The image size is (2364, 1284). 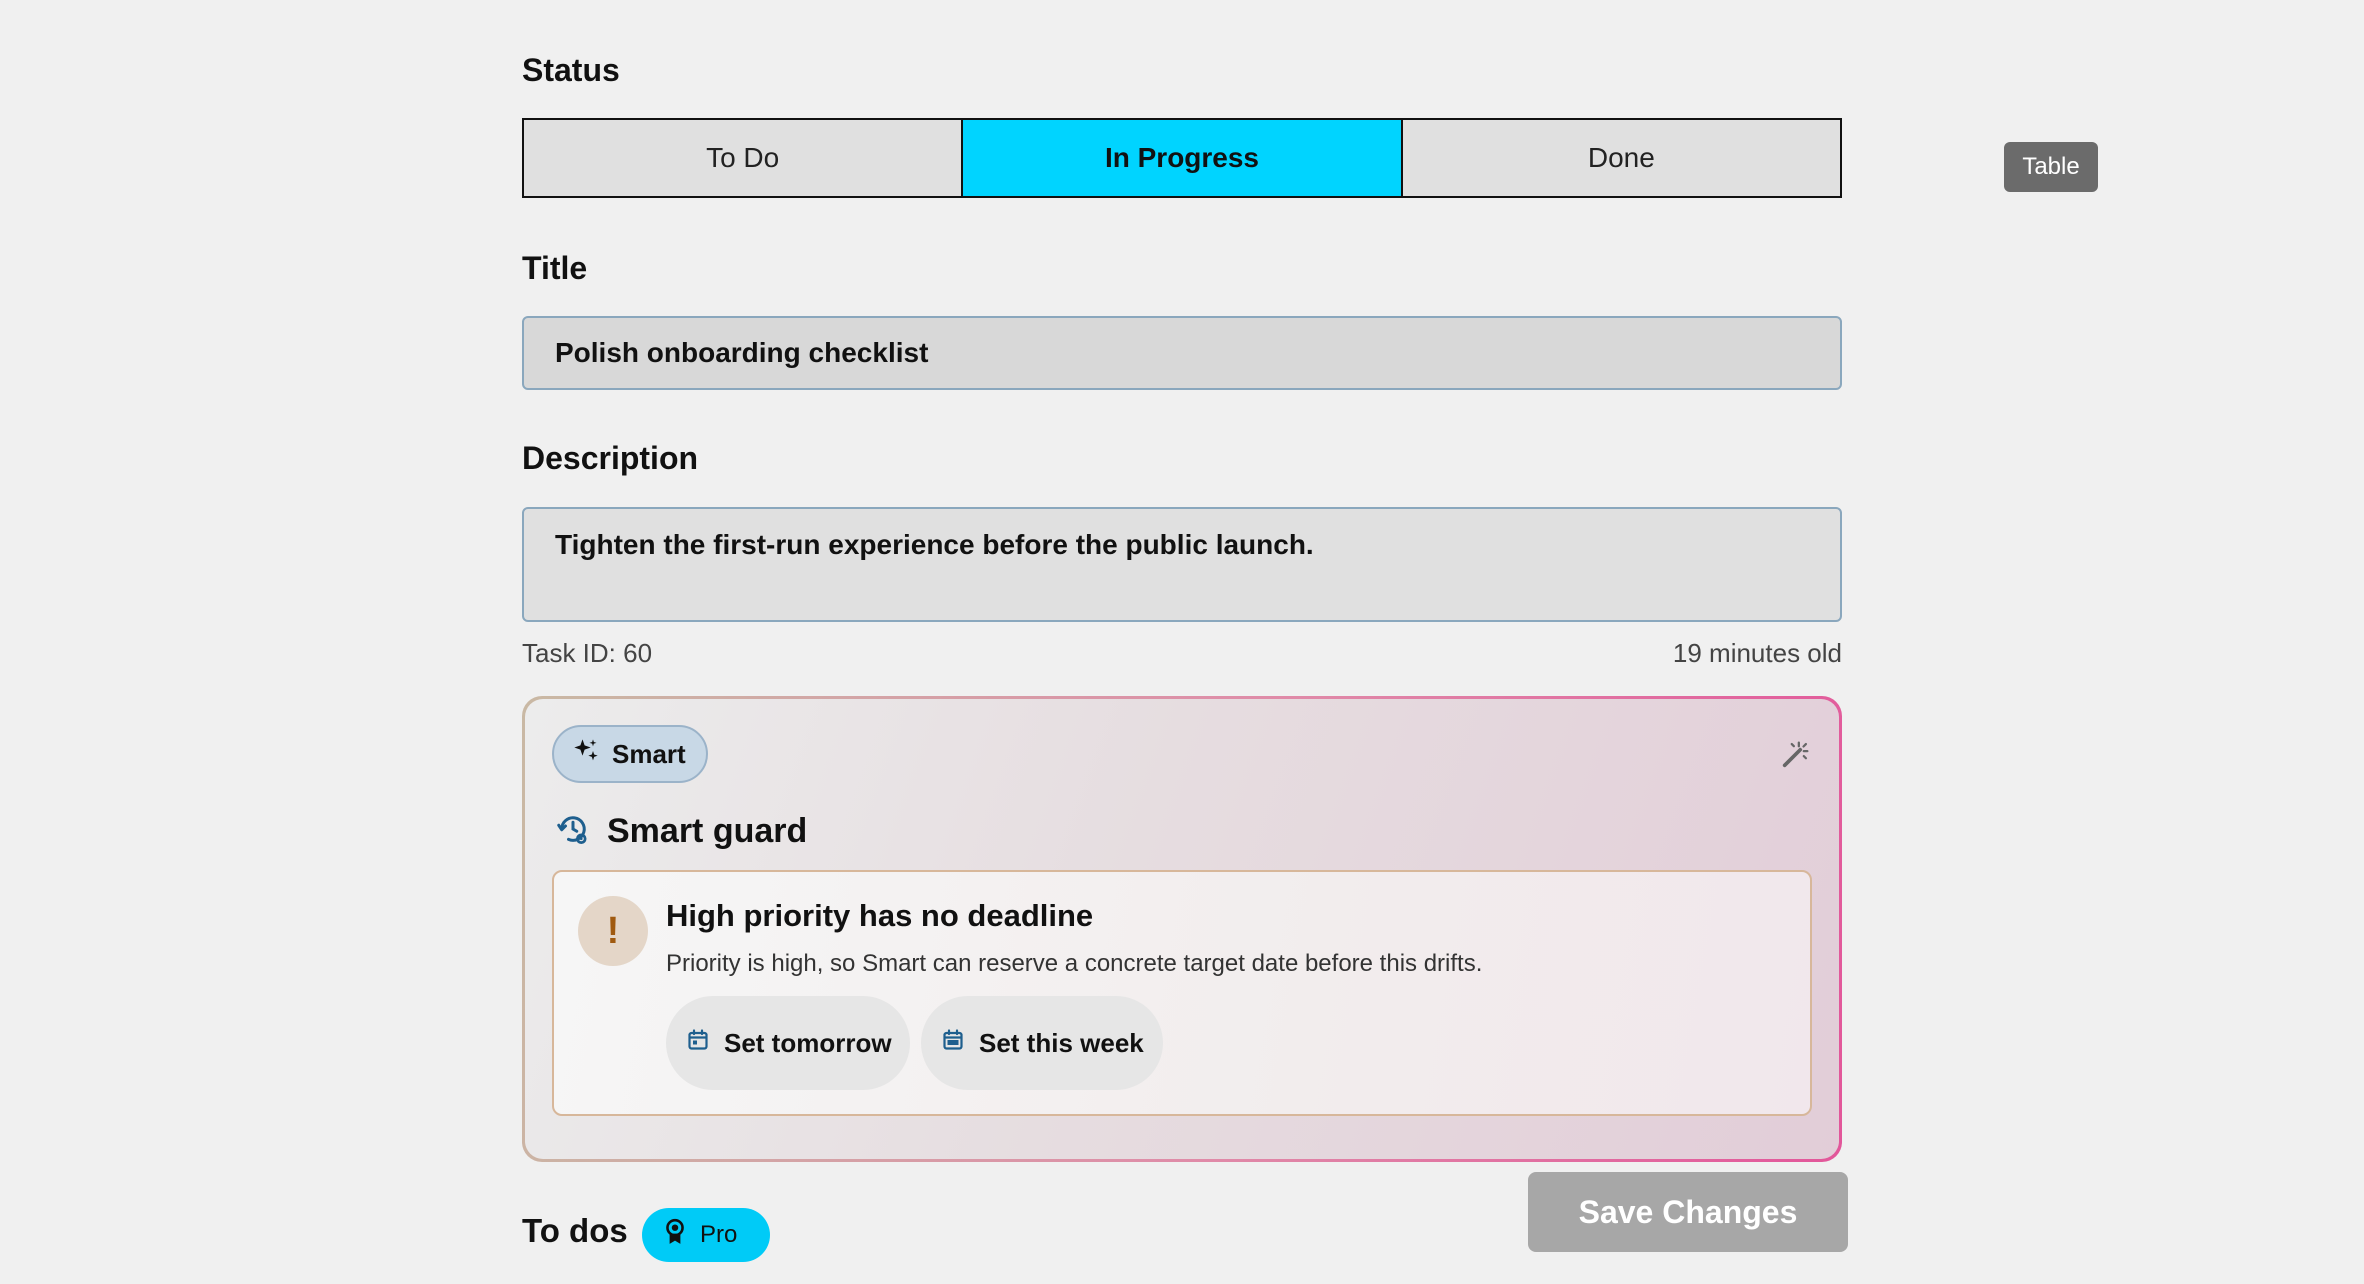 What do you see at coordinates (613, 931) in the screenshot?
I see `exclamation-icon: !` at bounding box center [613, 931].